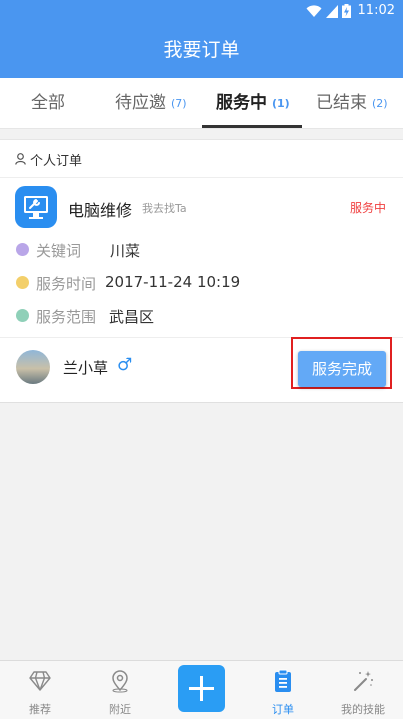  Describe the element at coordinates (40, 709) in the screenshot. I see `nav-label: 推荐` at that location.